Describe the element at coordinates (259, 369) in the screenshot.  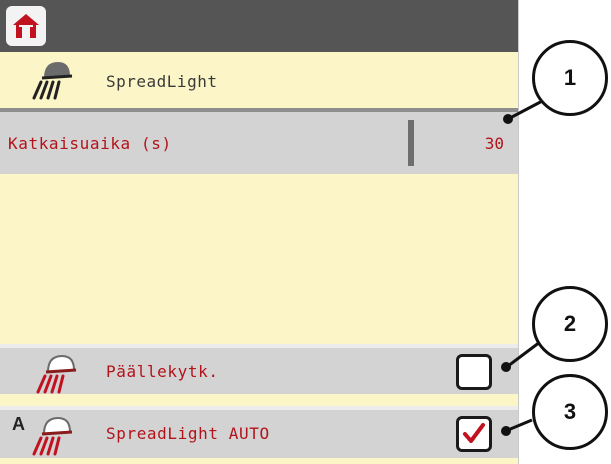
I see `main-switch-row: Päällekytk.` at that location.